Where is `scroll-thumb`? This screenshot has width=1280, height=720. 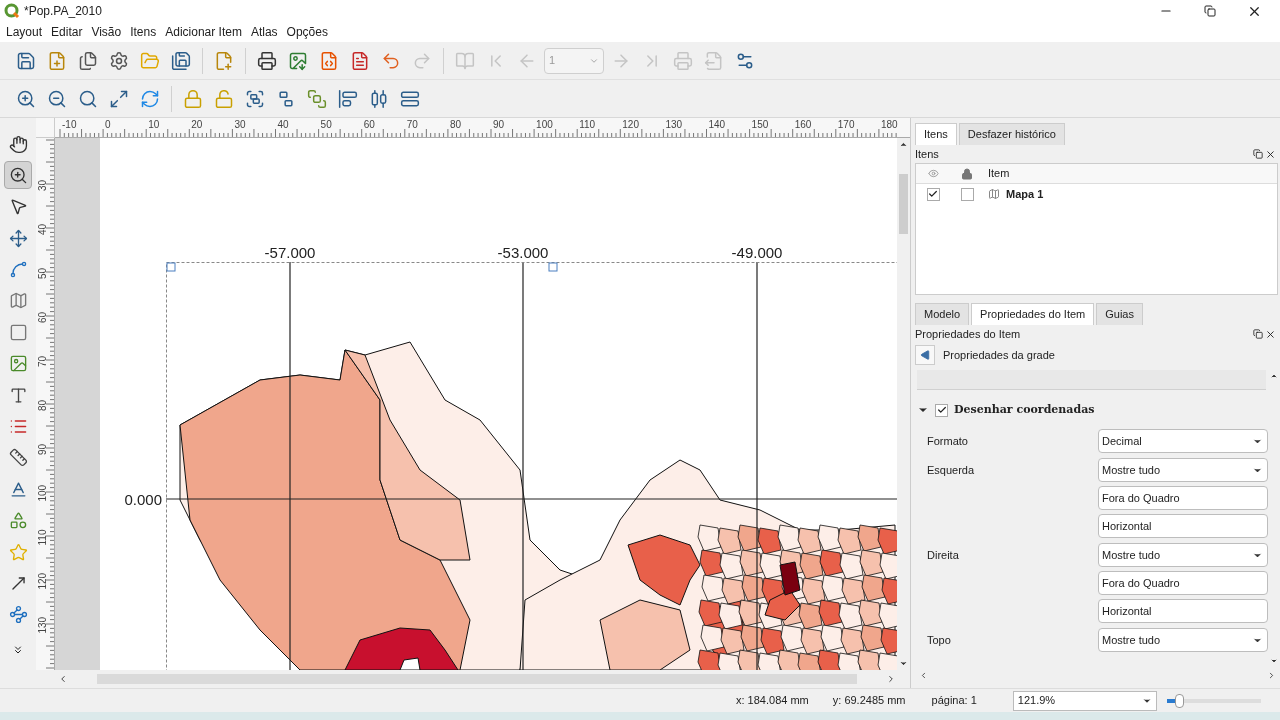
scroll-thumb is located at coordinates (903, 204).